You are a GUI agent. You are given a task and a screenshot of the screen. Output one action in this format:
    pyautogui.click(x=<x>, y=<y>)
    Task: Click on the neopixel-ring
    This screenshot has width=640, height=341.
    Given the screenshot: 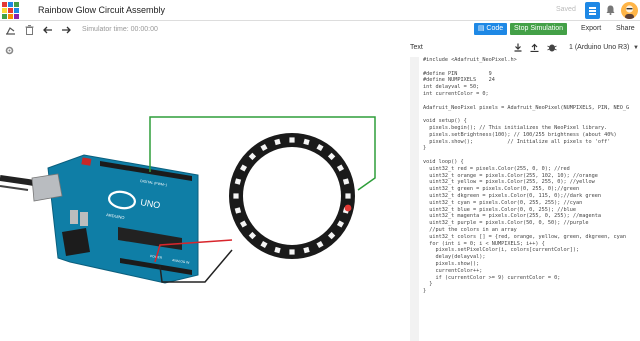 What is the action you would take?
    pyautogui.click(x=292, y=196)
    